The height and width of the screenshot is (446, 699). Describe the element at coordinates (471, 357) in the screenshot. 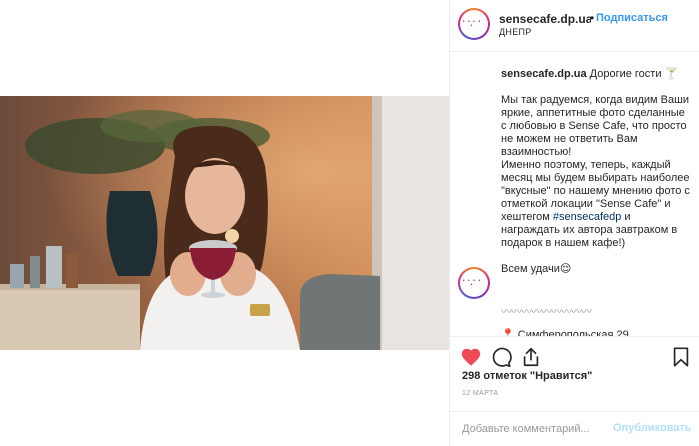

I see `heart-filled-icon` at that location.